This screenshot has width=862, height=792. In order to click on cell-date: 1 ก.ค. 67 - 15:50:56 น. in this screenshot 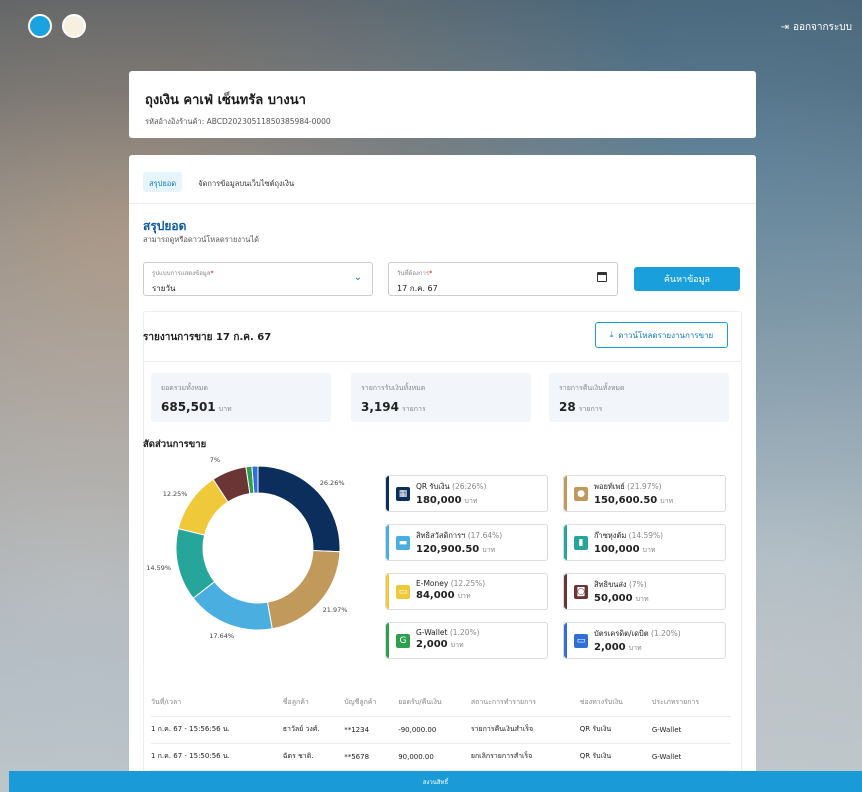, I will do `click(217, 757)`.